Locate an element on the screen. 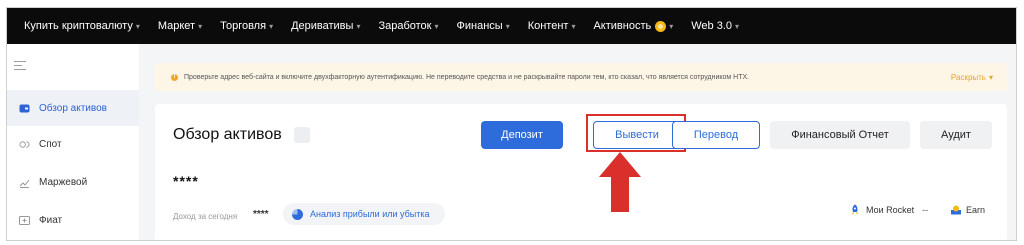  coin-icon is located at coordinates (661, 26).